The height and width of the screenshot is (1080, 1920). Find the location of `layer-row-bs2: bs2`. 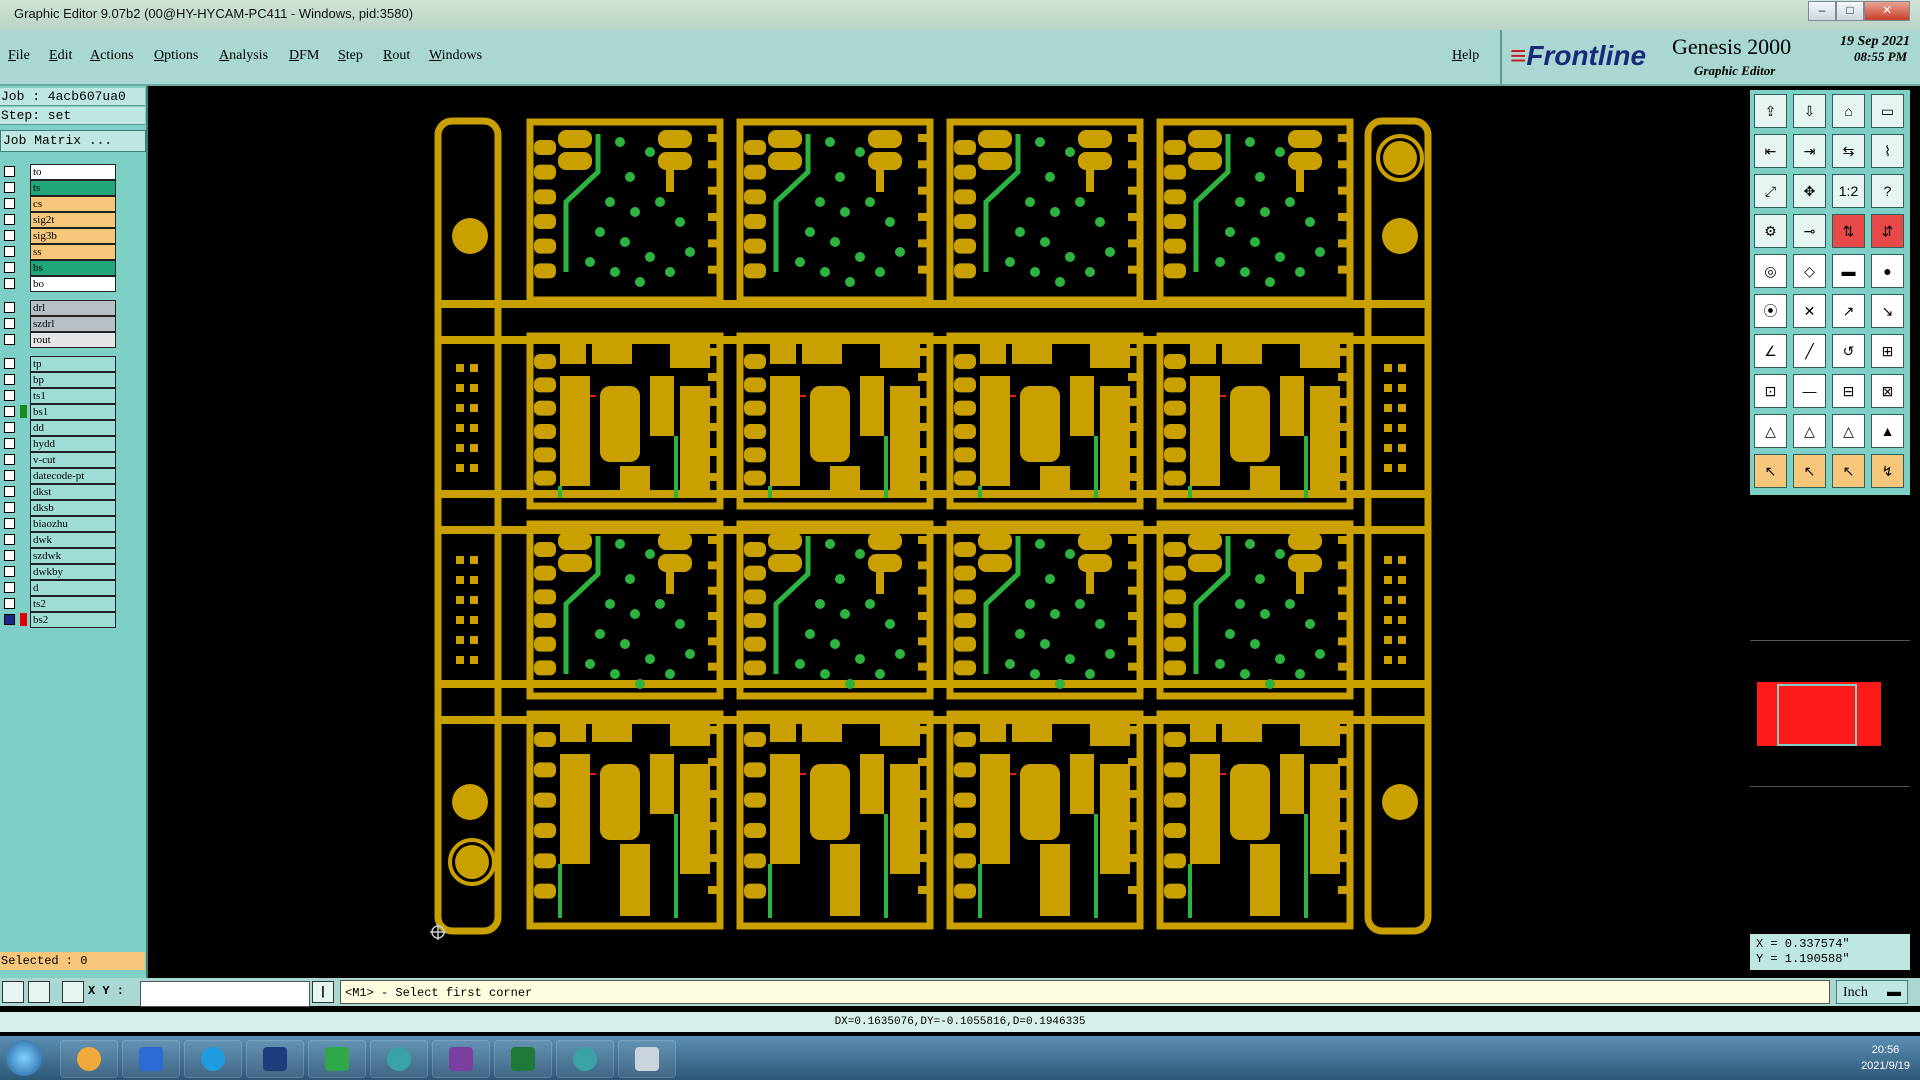

layer-row-bs2: bs2 is located at coordinates (59, 619).